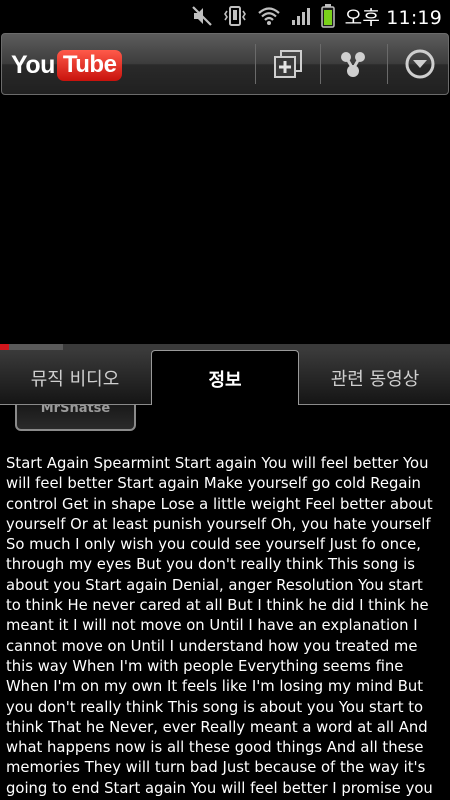  What do you see at coordinates (225, 64) in the screenshot?
I see `app-bar: You Tube` at bounding box center [225, 64].